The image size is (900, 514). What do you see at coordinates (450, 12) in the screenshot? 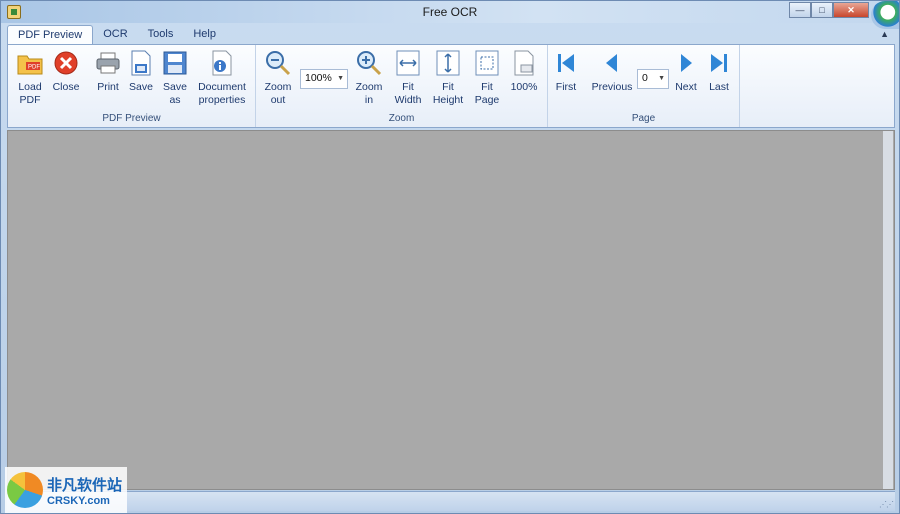
I see `window-title: Free OCR` at bounding box center [450, 12].